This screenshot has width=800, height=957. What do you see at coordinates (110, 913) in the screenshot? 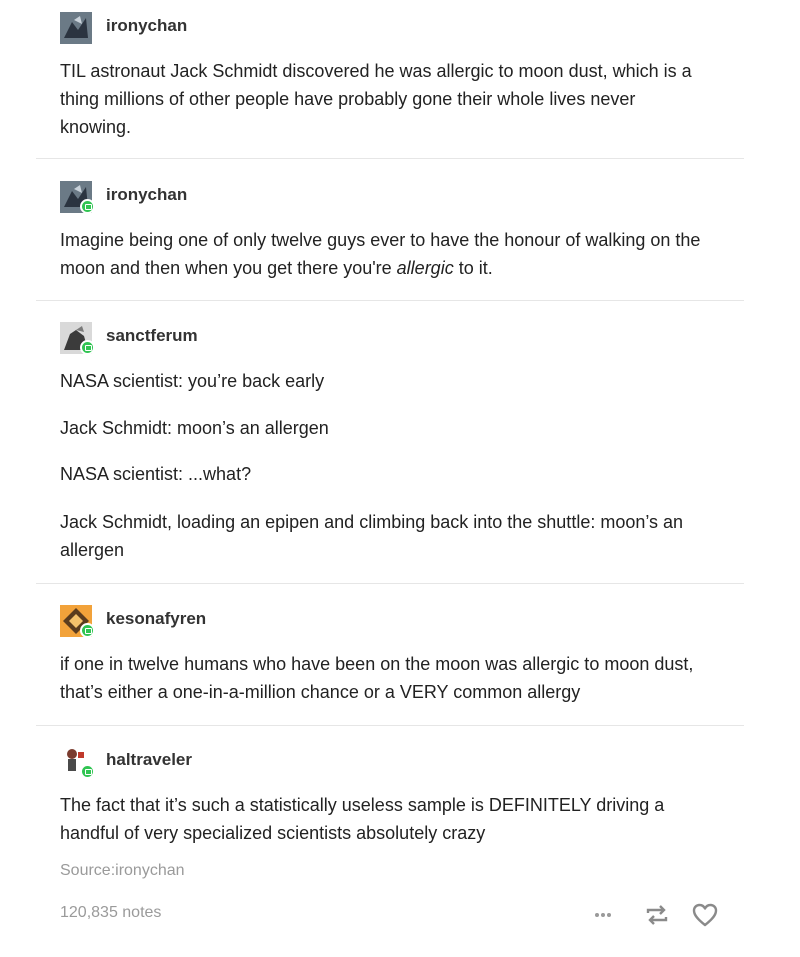
I see `notes-count: 120,835 notes` at bounding box center [110, 913].